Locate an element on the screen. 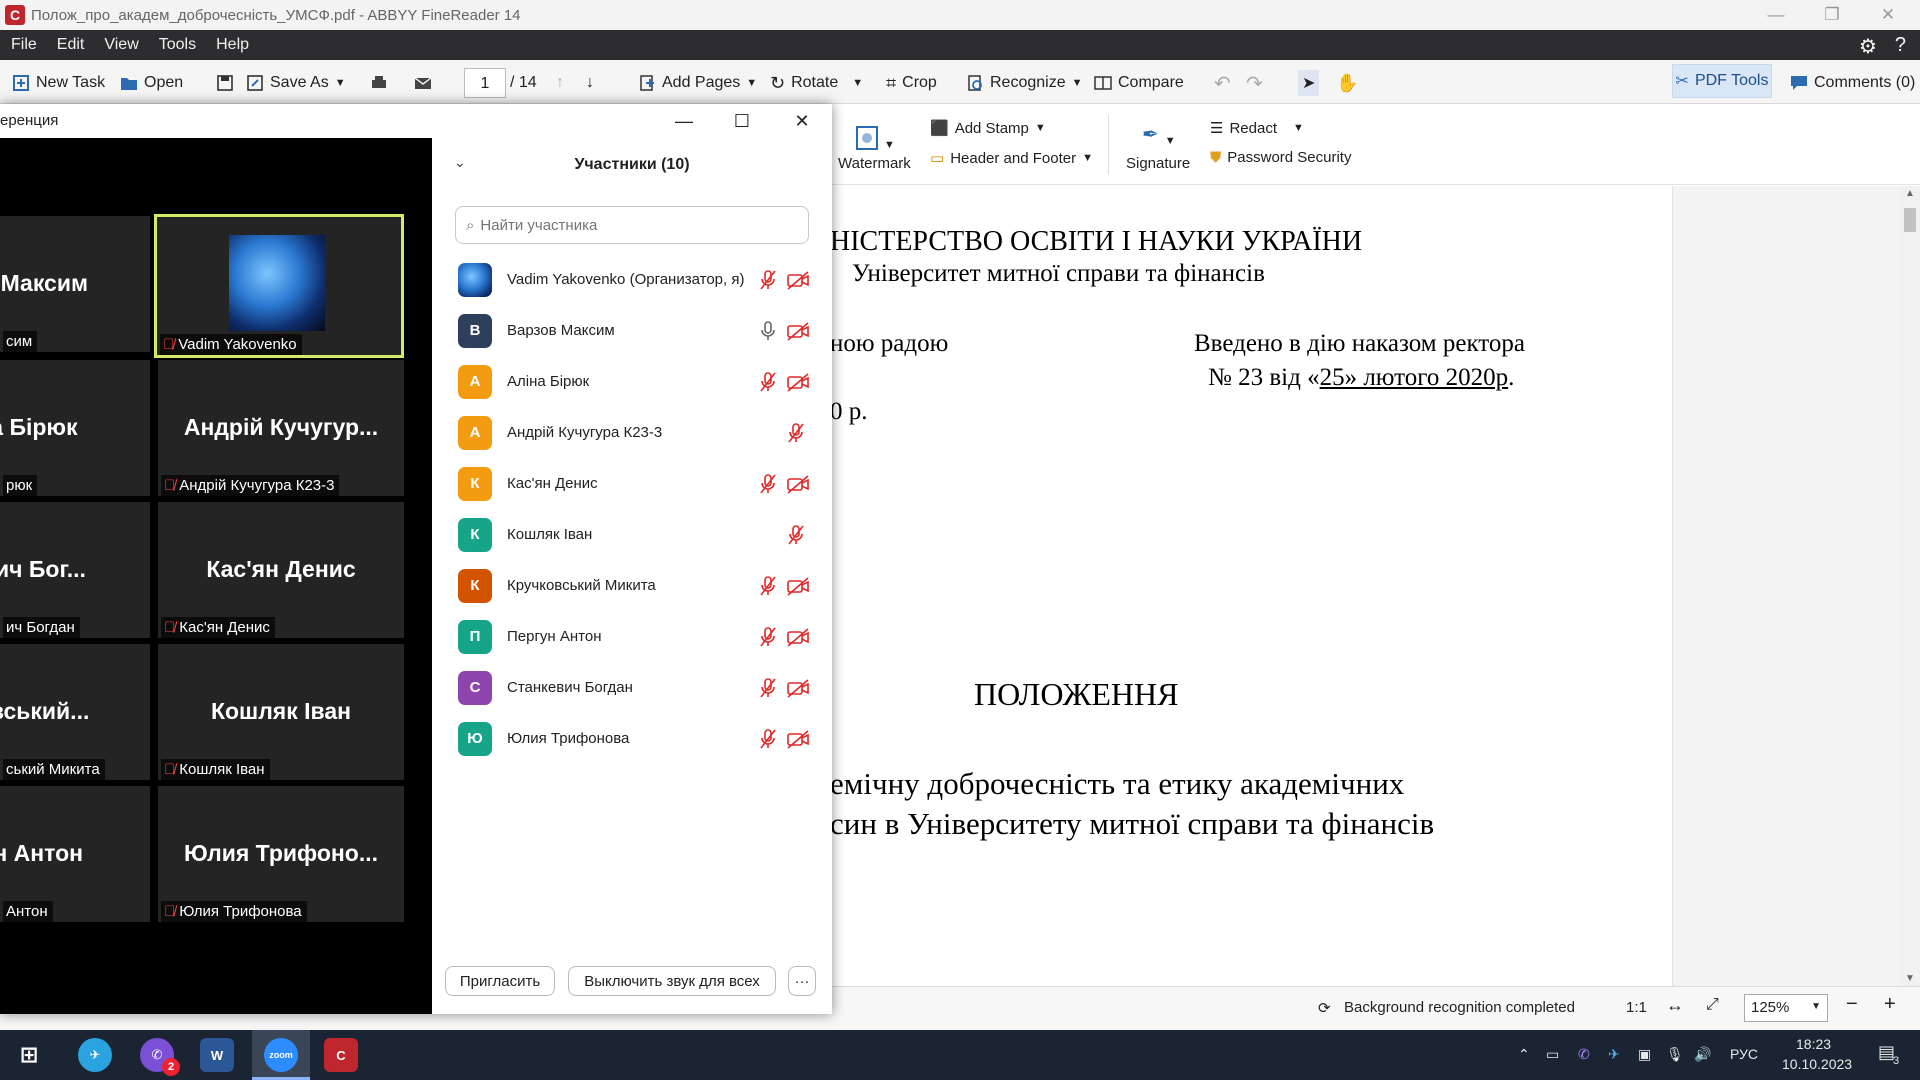  signature-icon: ✒ ▼ is located at coordinates (1159, 134).